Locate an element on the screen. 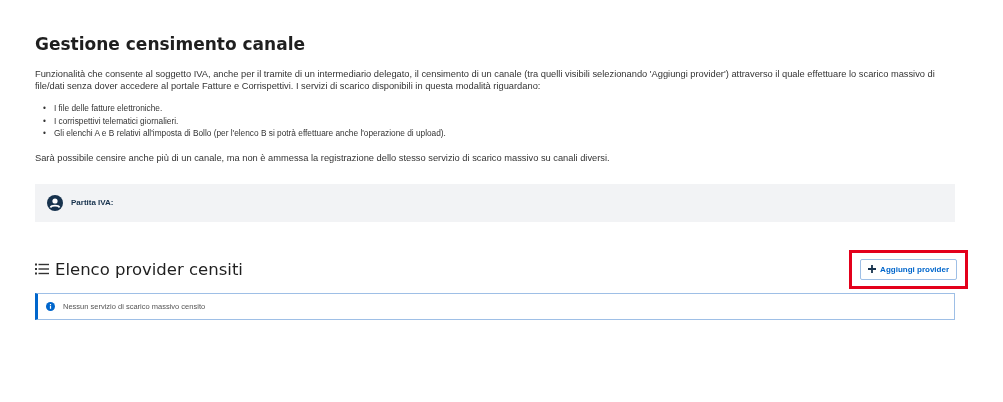  service-item: I corrispettivi telematici giornalieri. is located at coordinates (116, 120).